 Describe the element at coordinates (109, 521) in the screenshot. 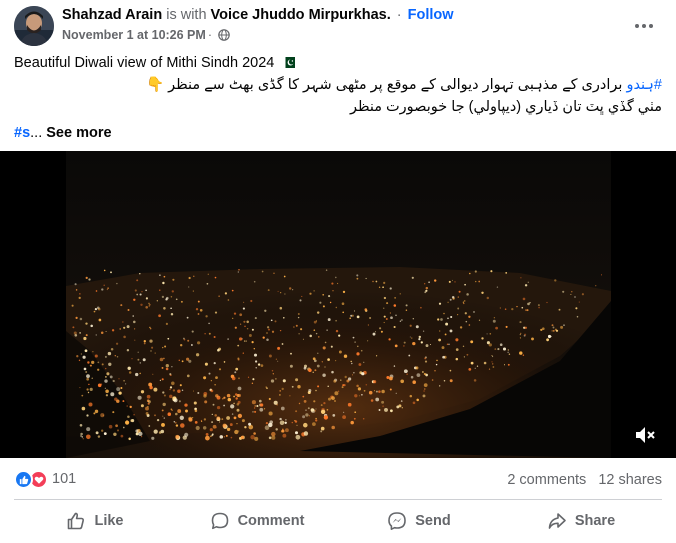

I see `like-label: Like` at that location.